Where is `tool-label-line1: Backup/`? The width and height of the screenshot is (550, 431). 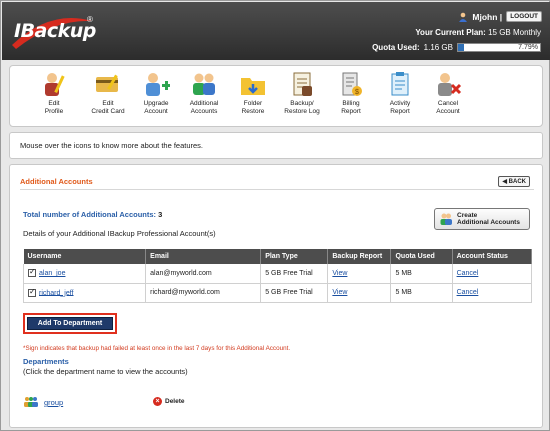 tool-label-line1: Backup/ is located at coordinates (302, 103).